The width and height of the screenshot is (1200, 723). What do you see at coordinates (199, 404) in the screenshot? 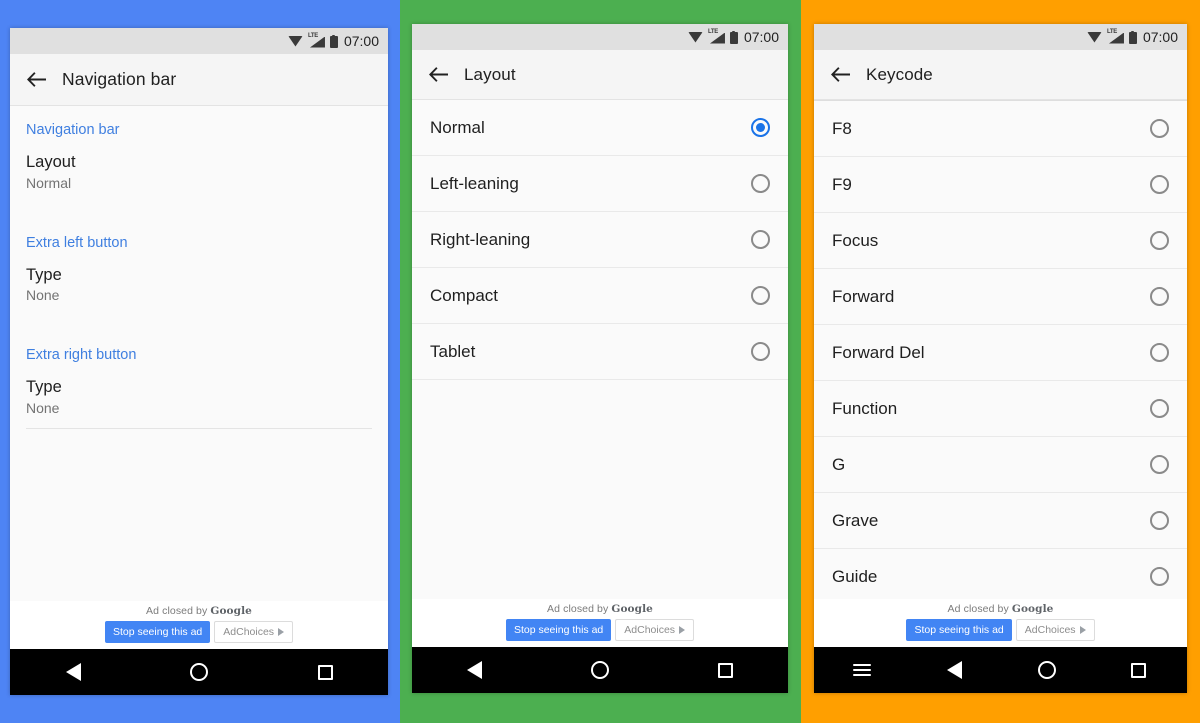
I see `pref-extra-right-type: Type None` at bounding box center [199, 404].